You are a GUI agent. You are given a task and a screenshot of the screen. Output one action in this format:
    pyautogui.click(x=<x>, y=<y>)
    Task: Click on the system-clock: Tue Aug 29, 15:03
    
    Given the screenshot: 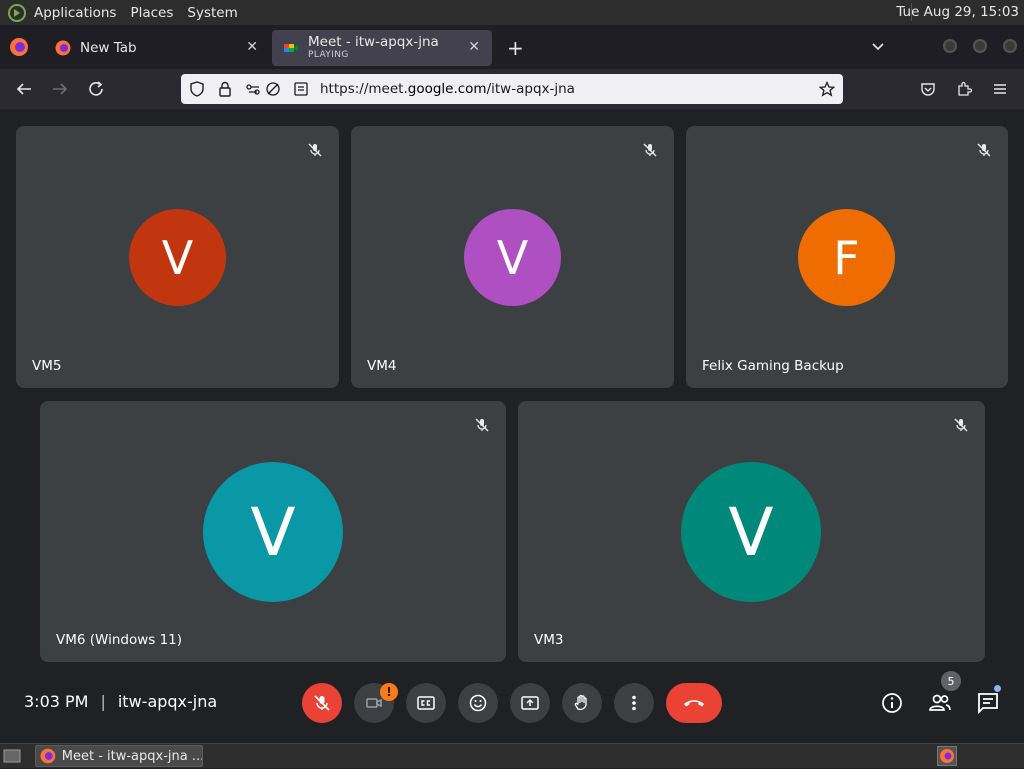 What is the action you would take?
    pyautogui.click(x=957, y=12)
    